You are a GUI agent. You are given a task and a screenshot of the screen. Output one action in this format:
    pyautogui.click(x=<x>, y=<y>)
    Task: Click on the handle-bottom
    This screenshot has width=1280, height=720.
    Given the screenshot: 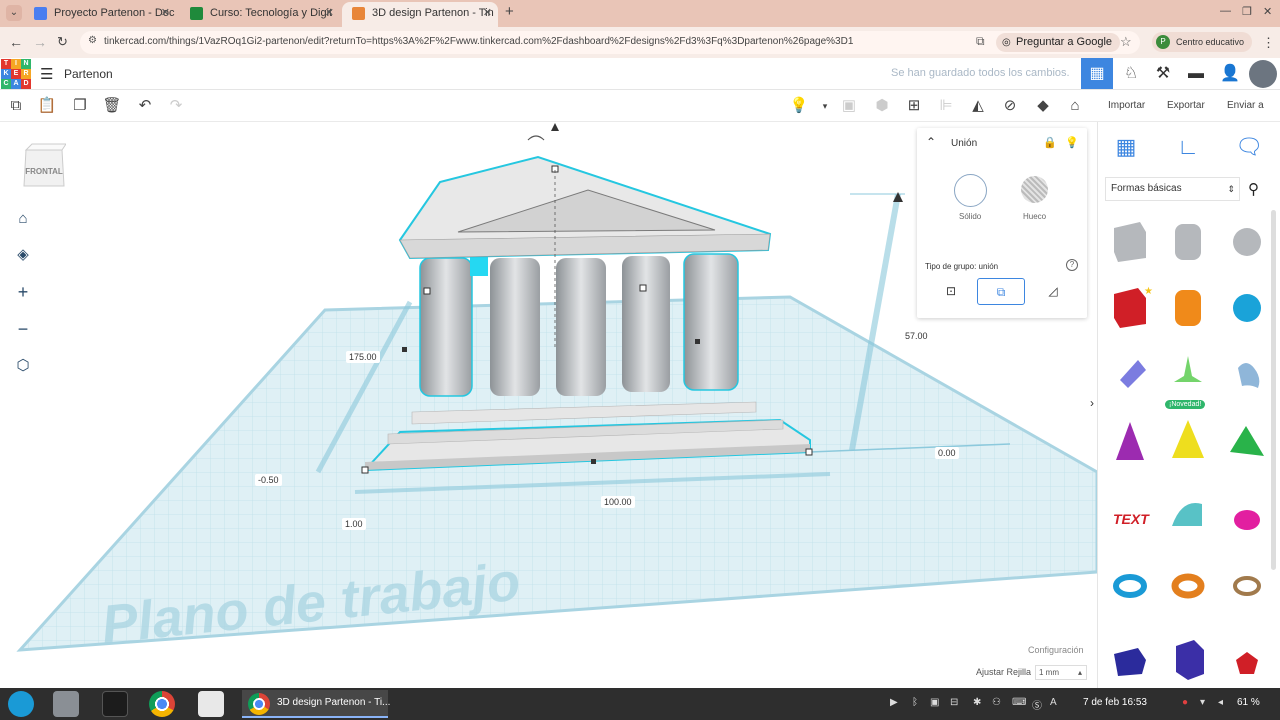 What is the action you would take?
    pyautogui.click(x=593, y=461)
    